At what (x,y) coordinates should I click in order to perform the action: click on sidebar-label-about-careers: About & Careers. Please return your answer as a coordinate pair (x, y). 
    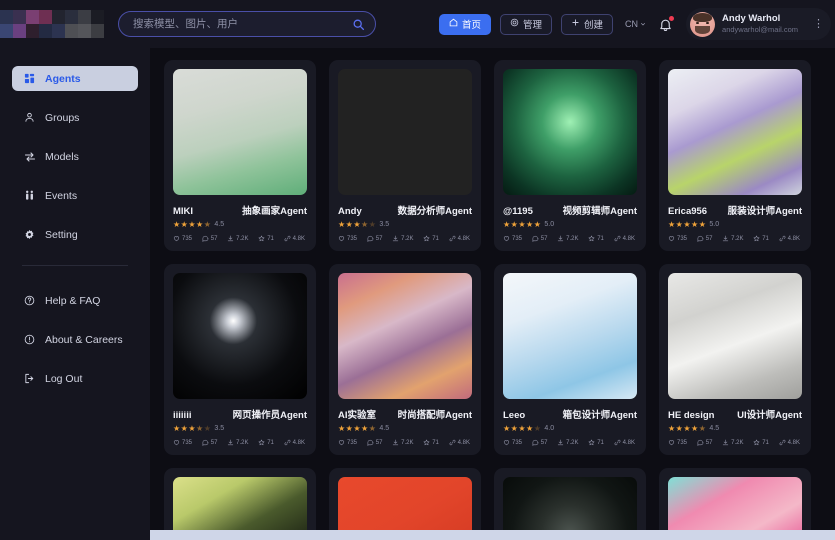
    Looking at the image, I should click on (84, 339).